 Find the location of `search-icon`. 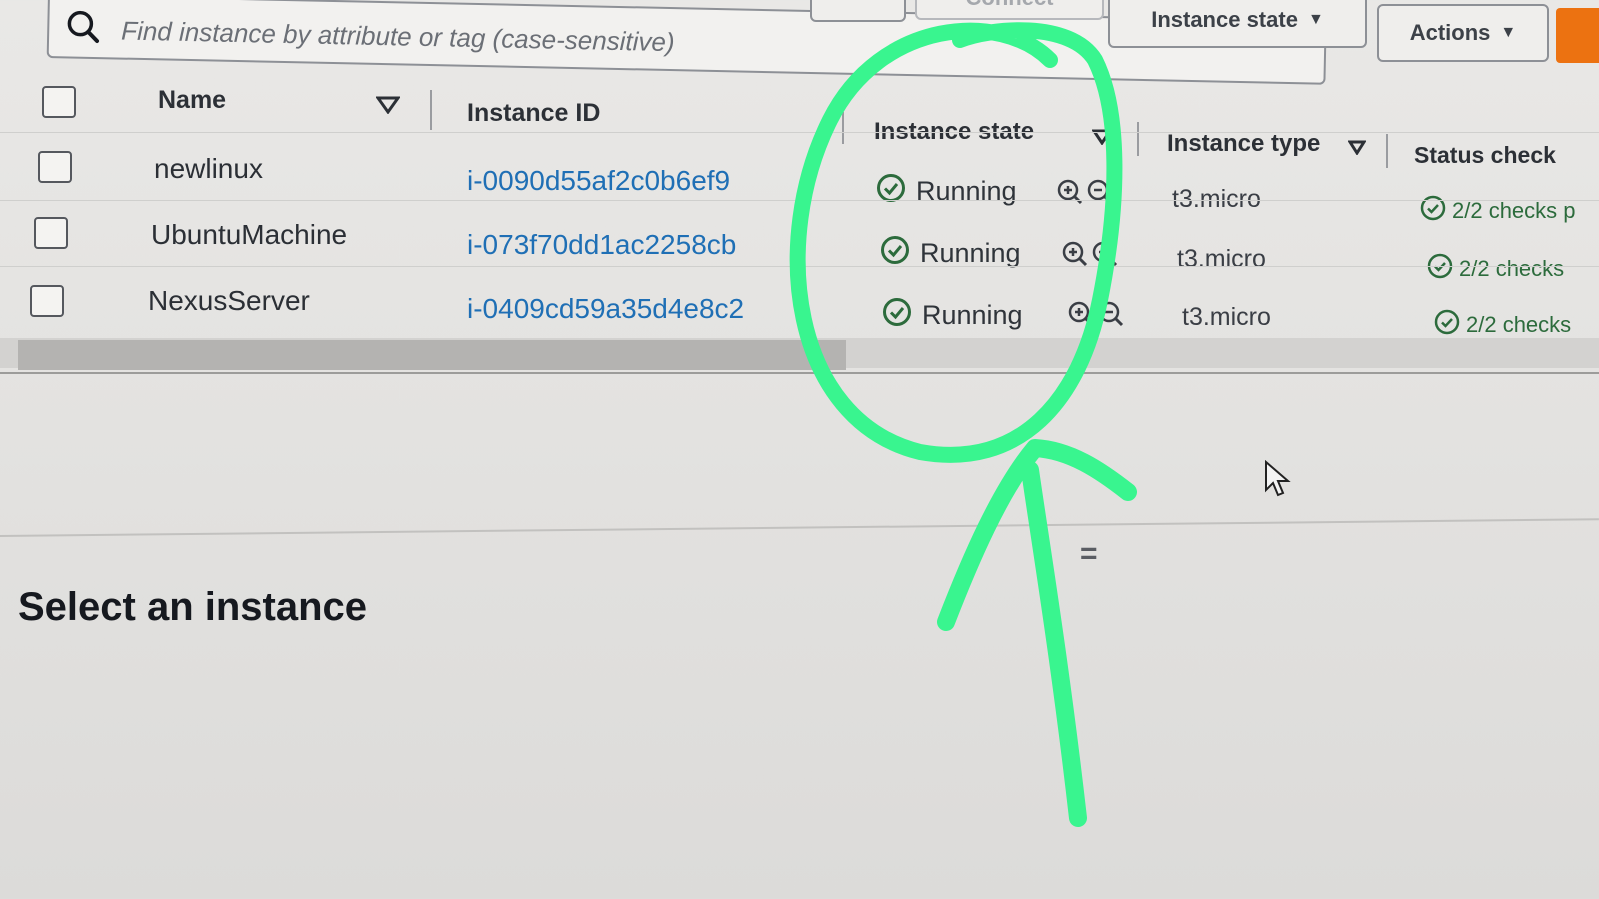

search-icon is located at coordinates (83, 29).